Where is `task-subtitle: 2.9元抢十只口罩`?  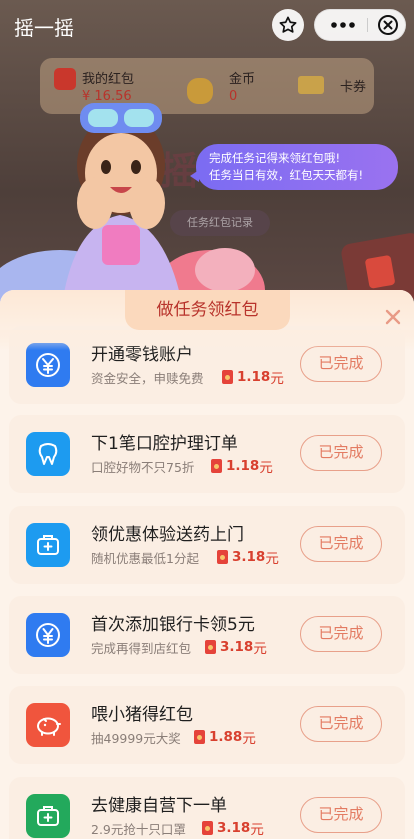
task-subtitle: 2.9元抢十只口罩 is located at coordinates (138, 829).